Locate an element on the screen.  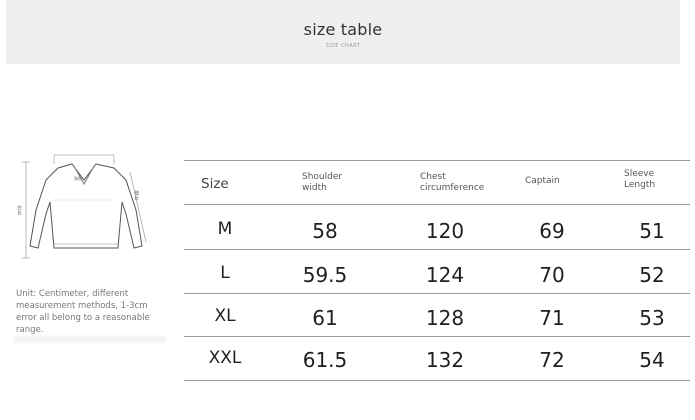
page-subtitle: SIZE CHART is located at coordinates (343, 46).